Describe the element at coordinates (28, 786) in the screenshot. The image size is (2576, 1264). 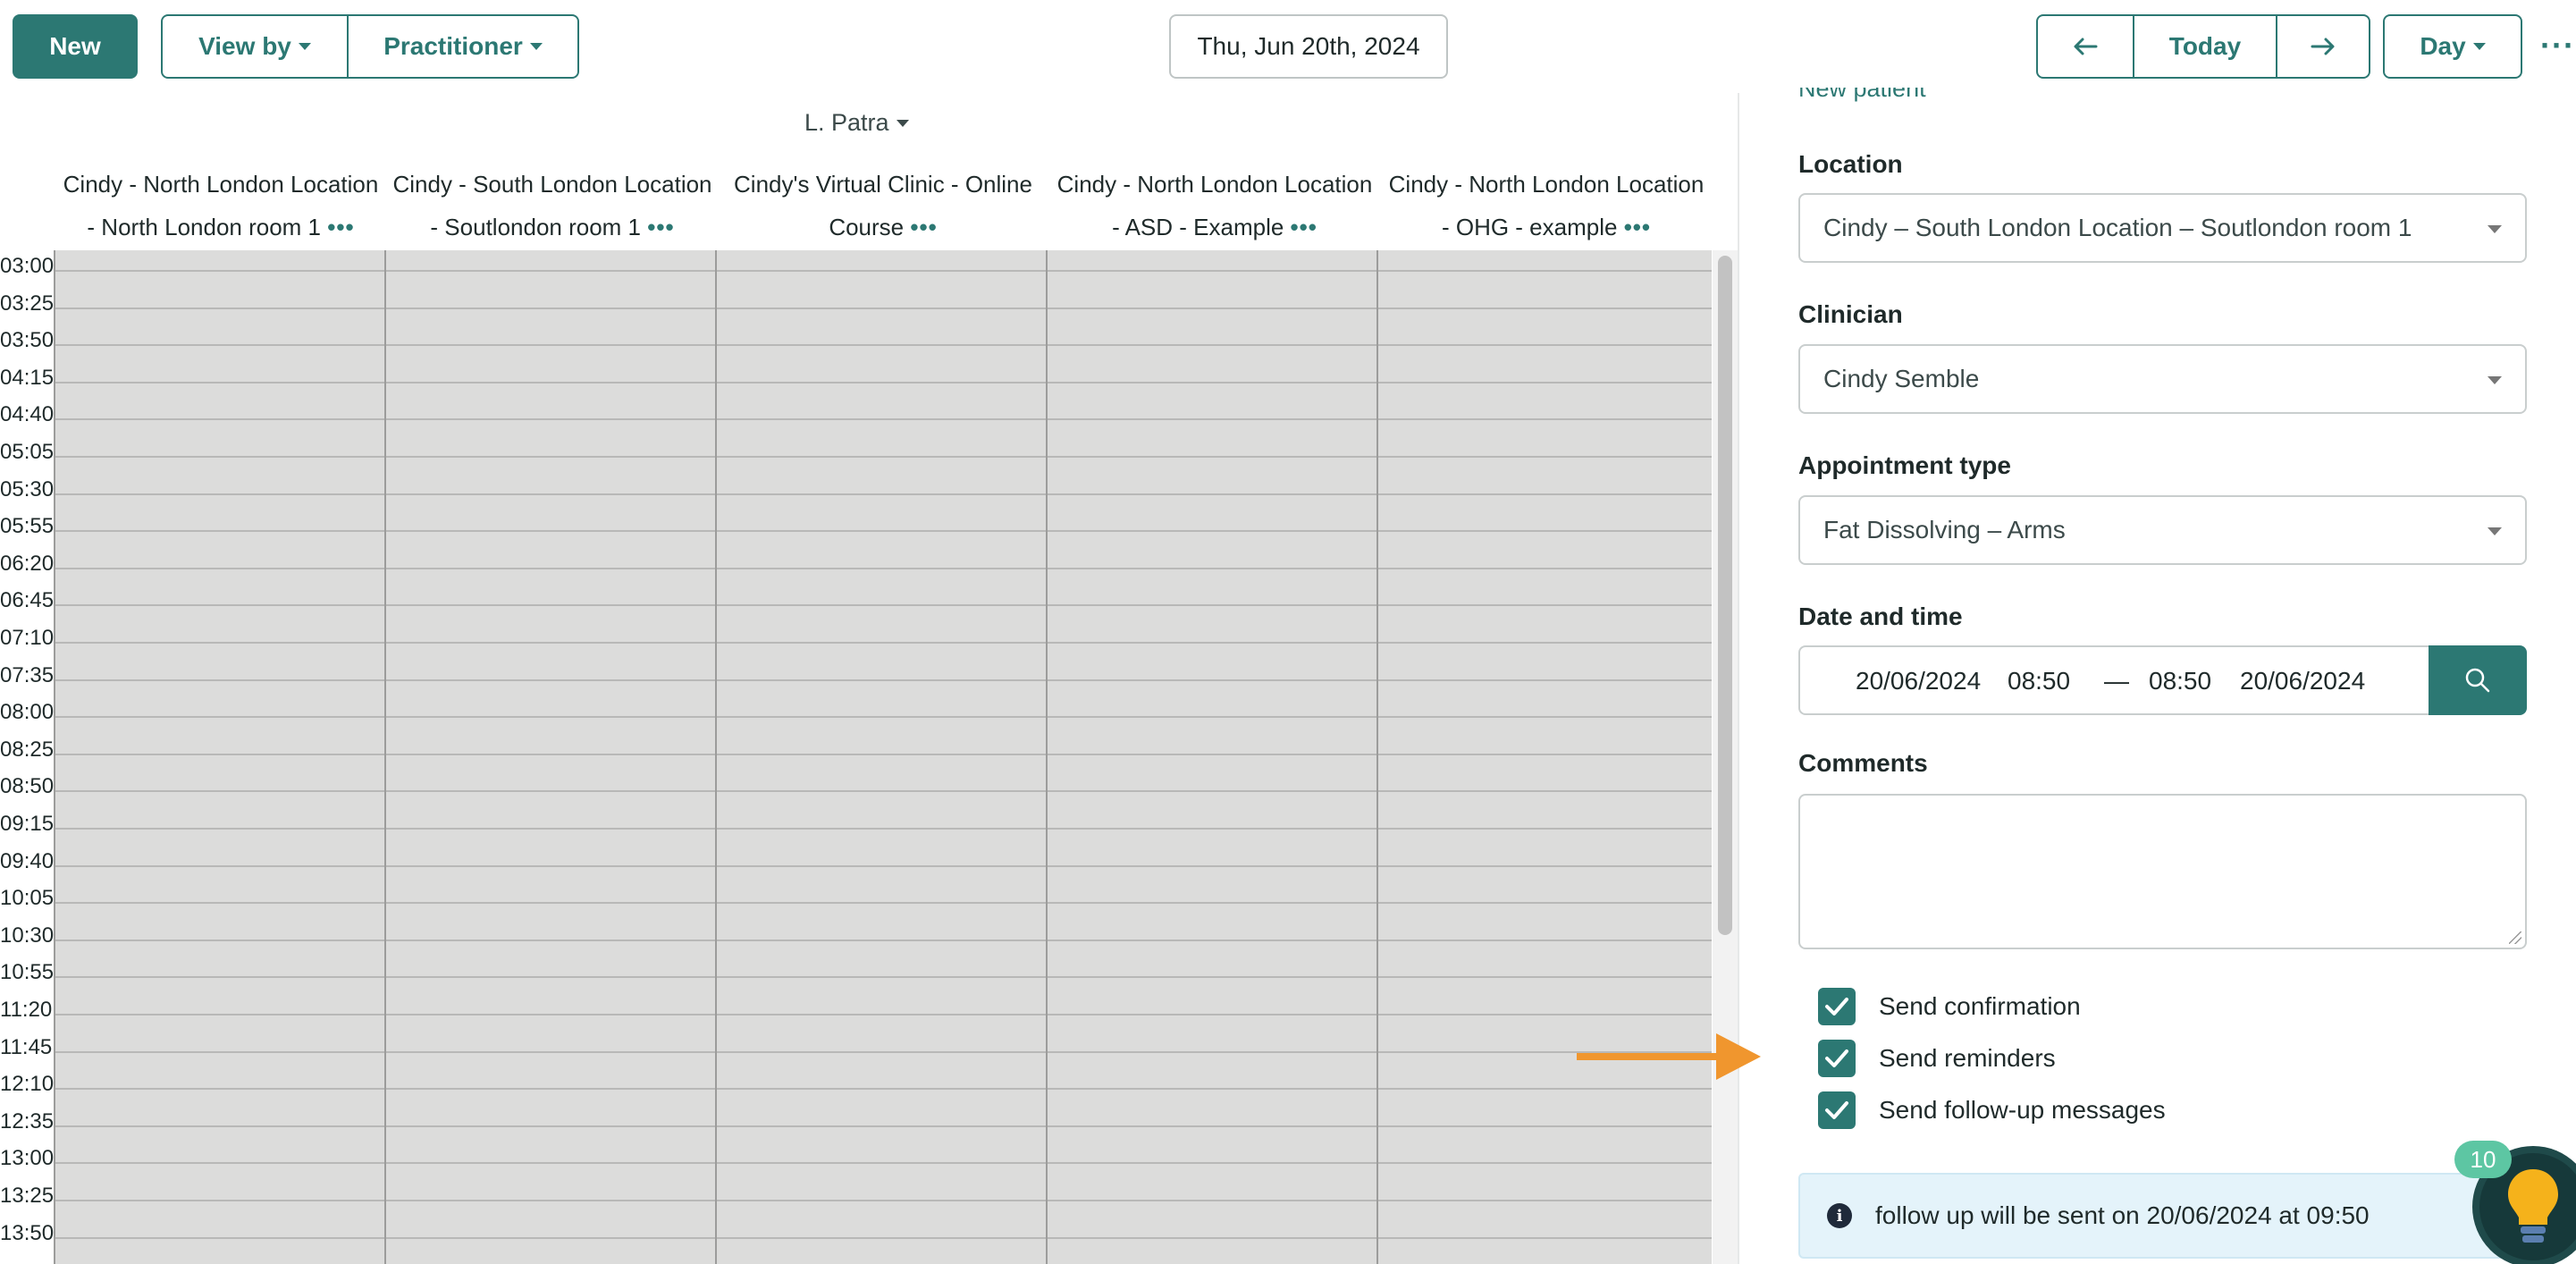
I see `time-label: 08:50` at that location.